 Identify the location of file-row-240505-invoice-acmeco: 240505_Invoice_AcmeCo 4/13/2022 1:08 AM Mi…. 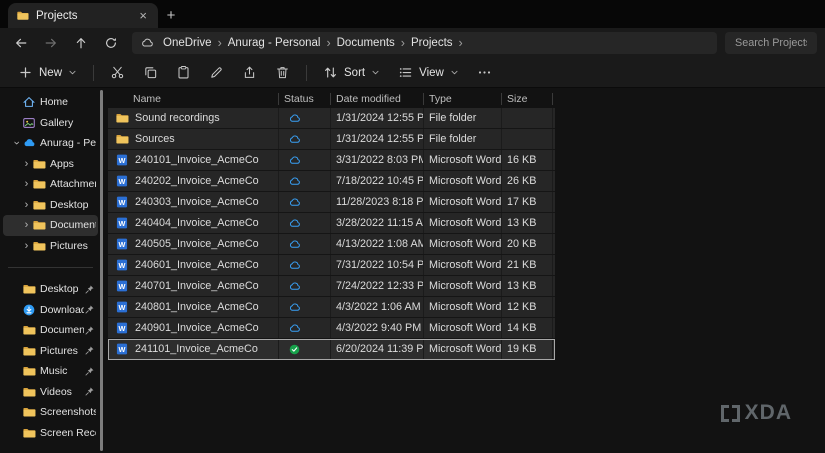
(331, 244).